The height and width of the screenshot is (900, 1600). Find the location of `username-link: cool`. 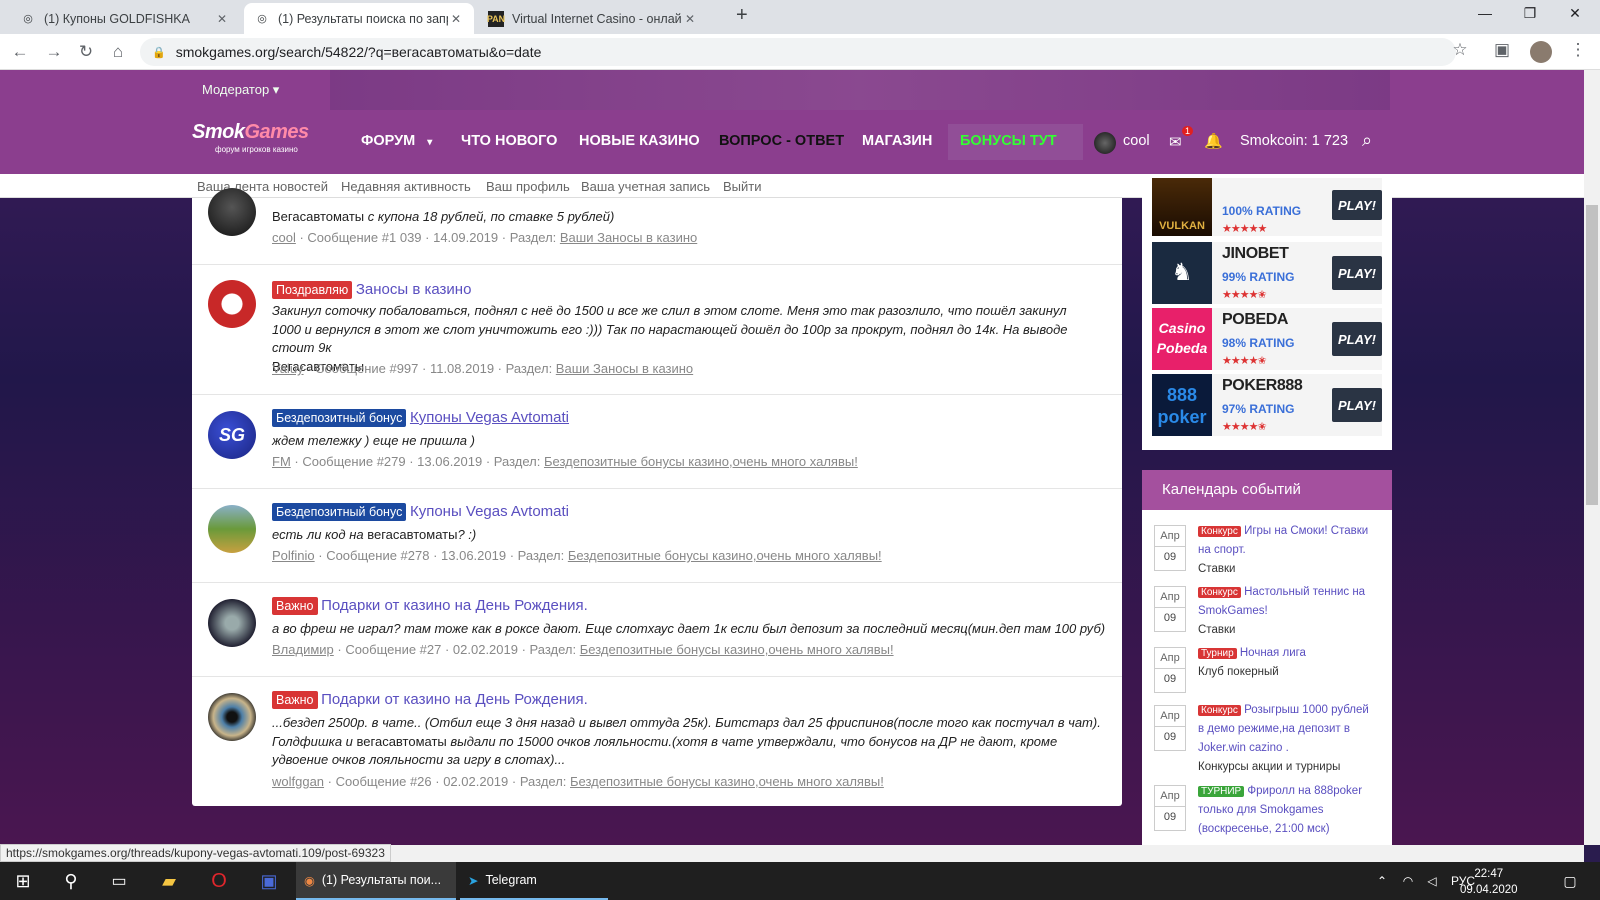

username-link: cool is located at coordinates (1136, 141).